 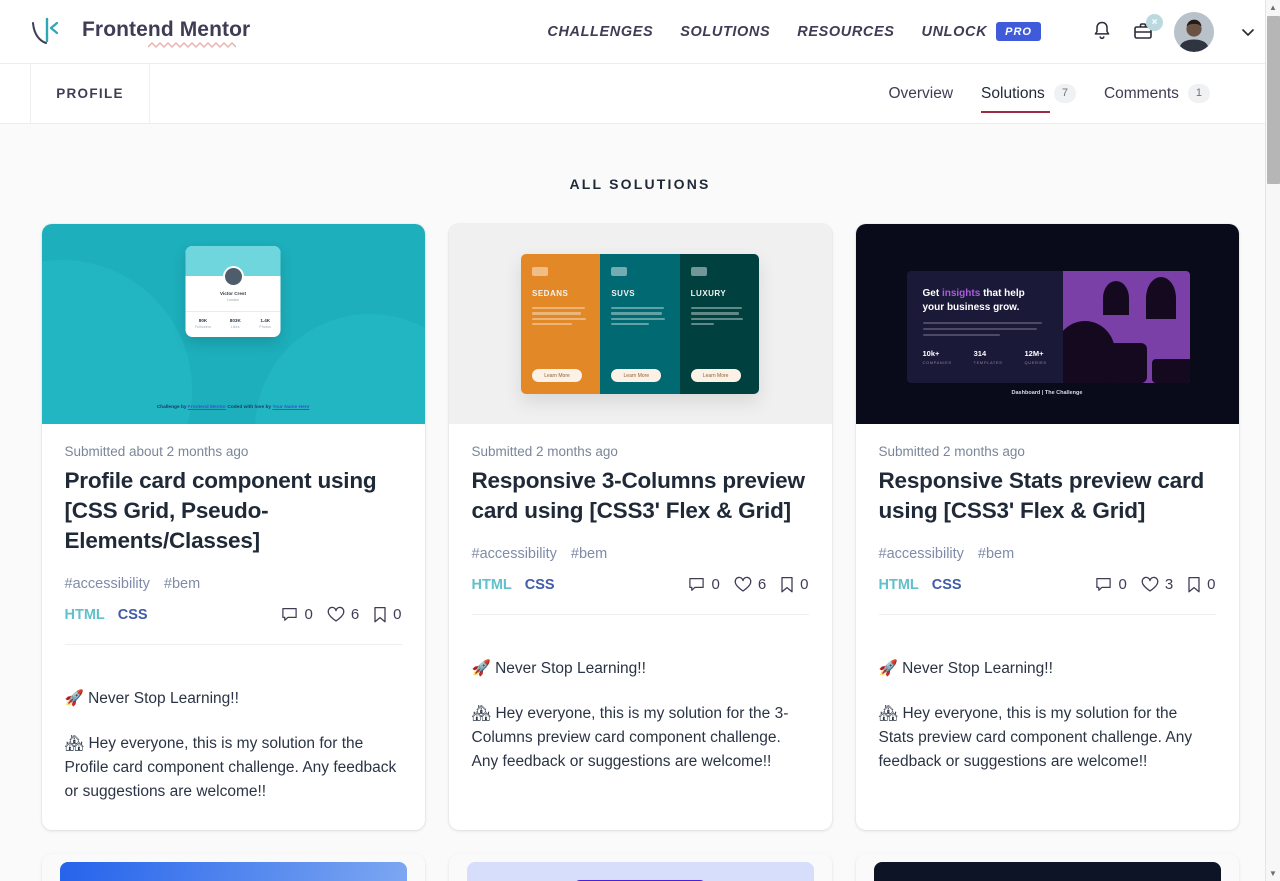 What do you see at coordinates (192, 45) in the screenshot?
I see `brand-squiggle-decoration` at bounding box center [192, 45].